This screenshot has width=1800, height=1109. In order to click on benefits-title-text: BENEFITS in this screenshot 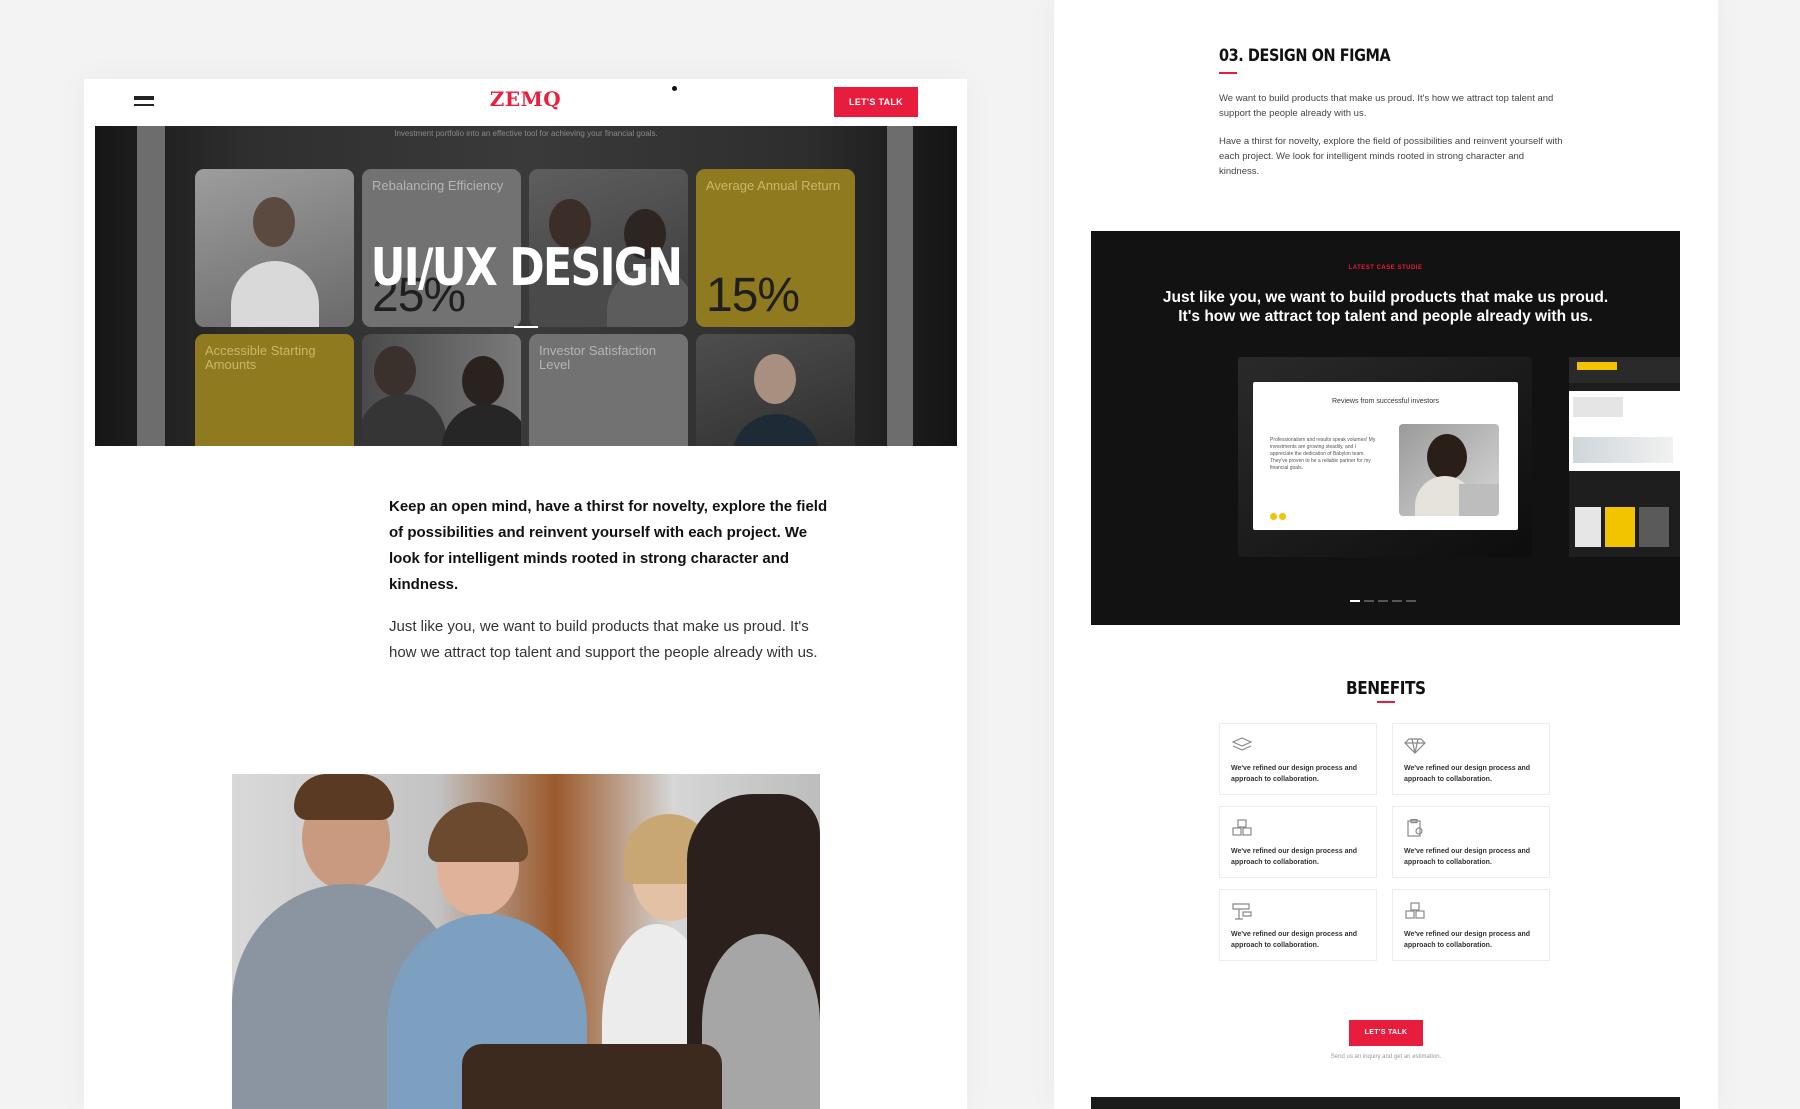, I will do `click(1386, 688)`.